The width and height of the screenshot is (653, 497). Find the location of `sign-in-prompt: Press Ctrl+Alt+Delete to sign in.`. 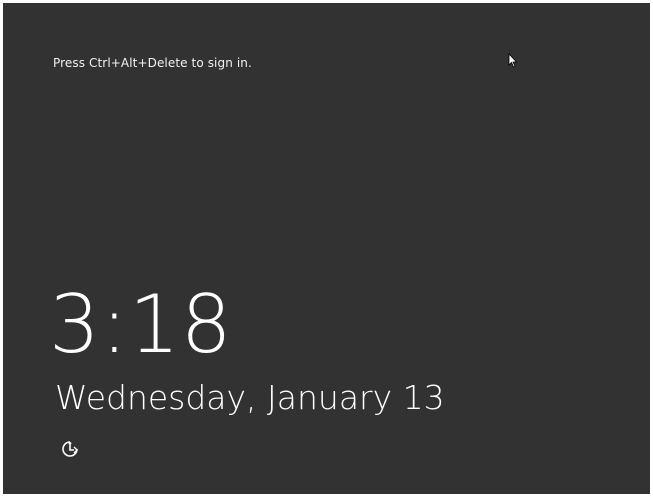

sign-in-prompt: Press Ctrl+Alt+Delete to sign in. is located at coordinates (152, 63).